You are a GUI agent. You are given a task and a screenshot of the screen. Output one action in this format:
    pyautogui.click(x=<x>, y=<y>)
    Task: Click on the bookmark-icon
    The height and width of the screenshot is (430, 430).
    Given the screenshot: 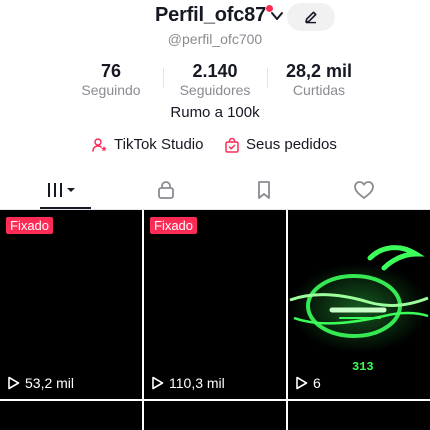 What is the action you would take?
    pyautogui.click(x=263, y=190)
    